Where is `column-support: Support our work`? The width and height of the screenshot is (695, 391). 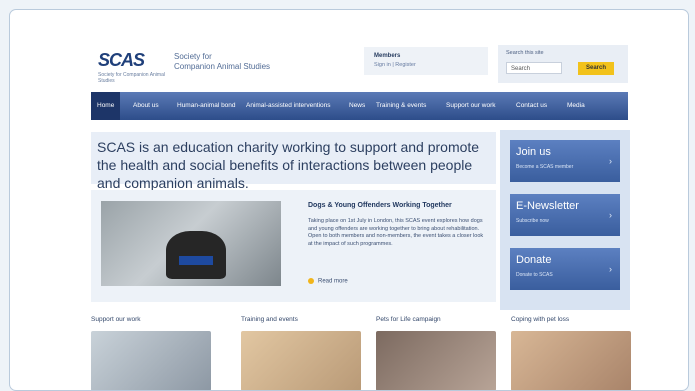 column-support: Support our work is located at coordinates (151, 353).